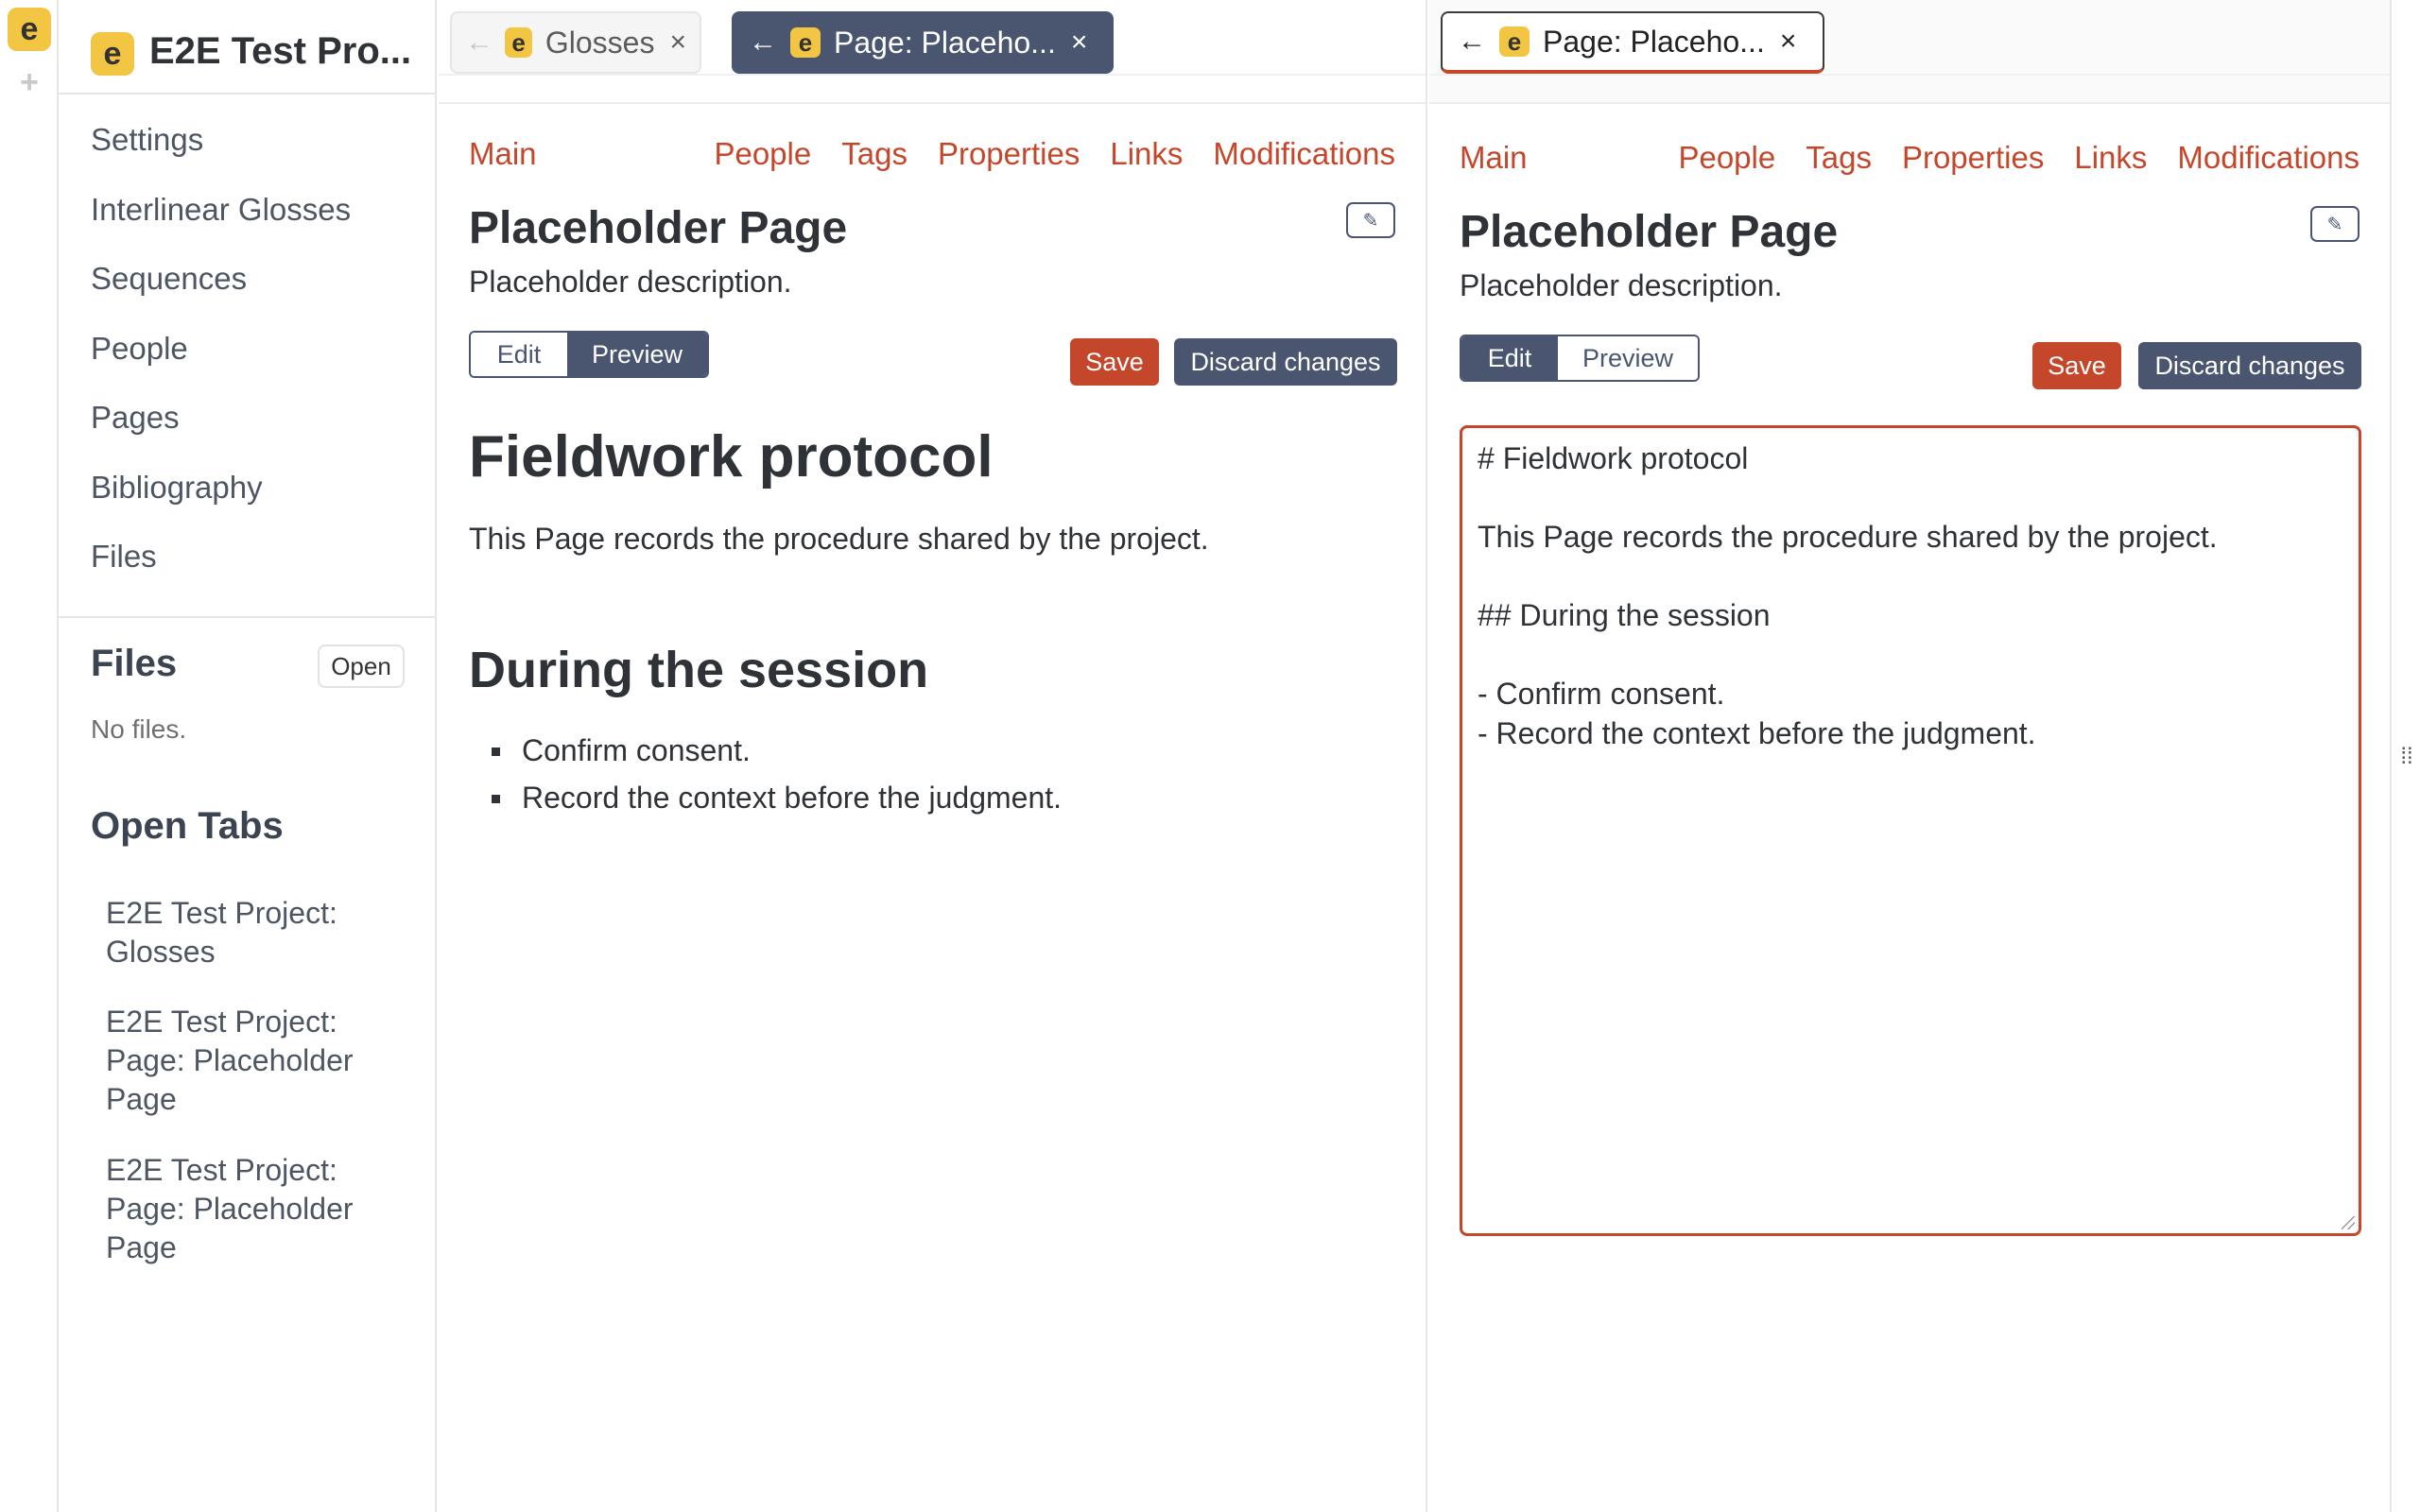 This screenshot has width=2420, height=1512. I want to click on open-tab-link-glosses: E2E Test Project: Glosses, so click(257, 932).